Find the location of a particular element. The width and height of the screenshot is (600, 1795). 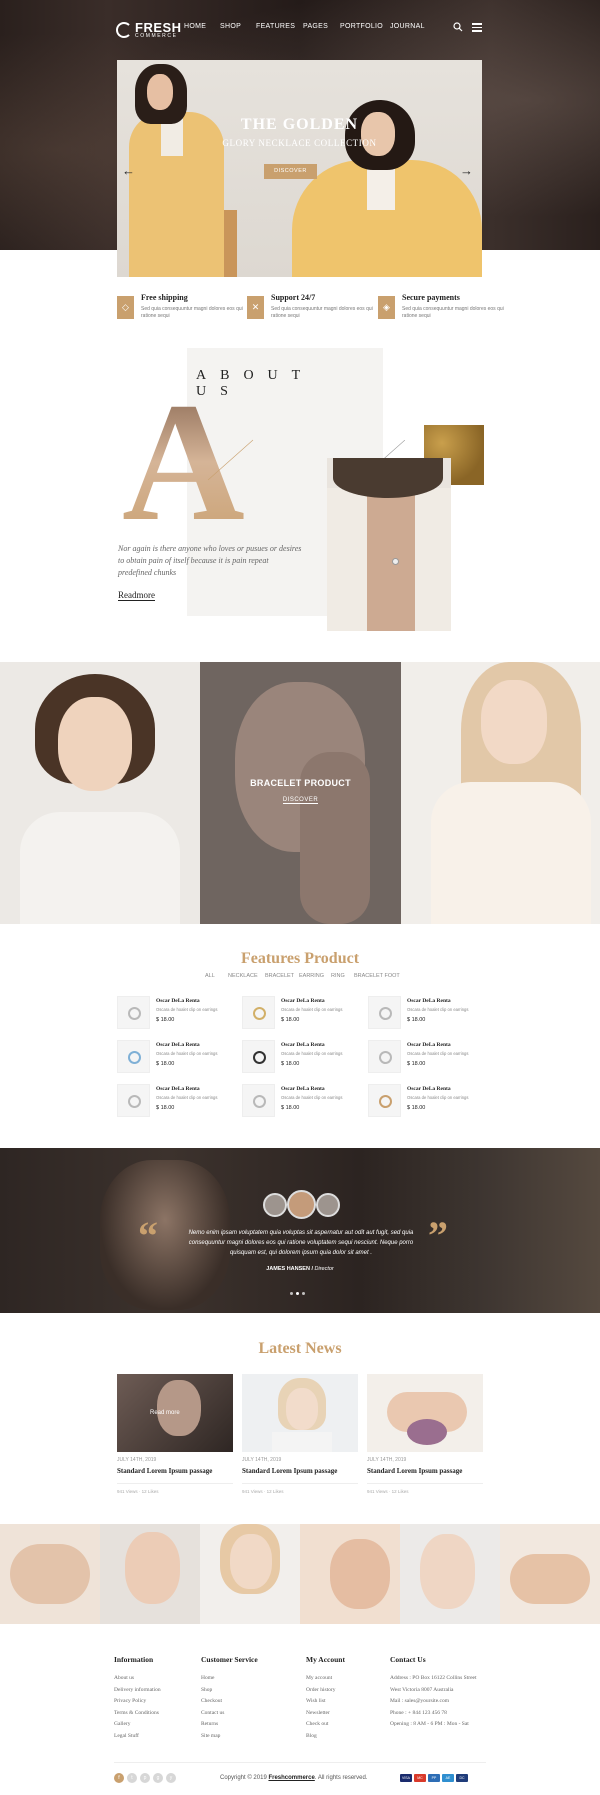

footer-contact-line: West Victoria 8007 Australia is located at coordinates (422, 1689).